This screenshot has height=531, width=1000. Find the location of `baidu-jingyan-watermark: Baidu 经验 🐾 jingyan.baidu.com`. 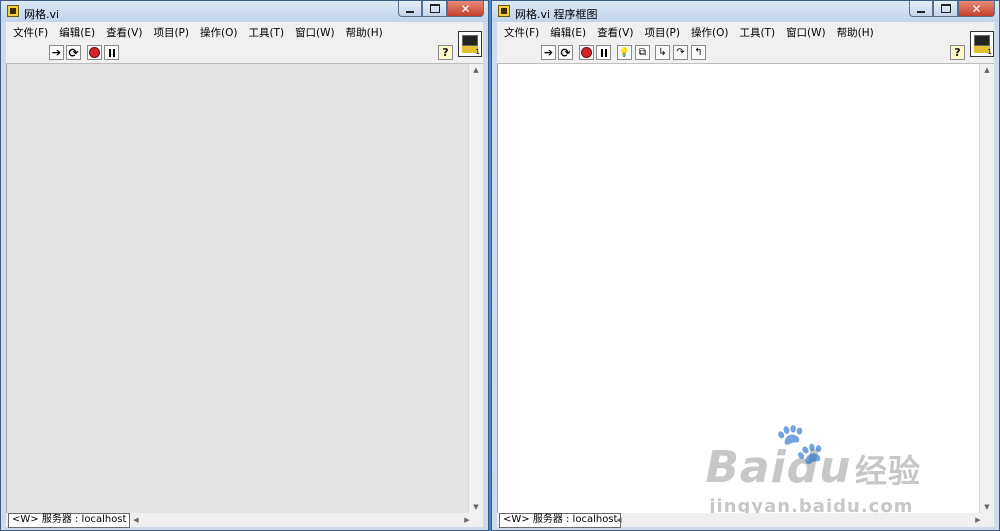

baidu-jingyan-watermark: Baidu 经验 🐾 jingyan.baidu.com is located at coordinates (813, 469).